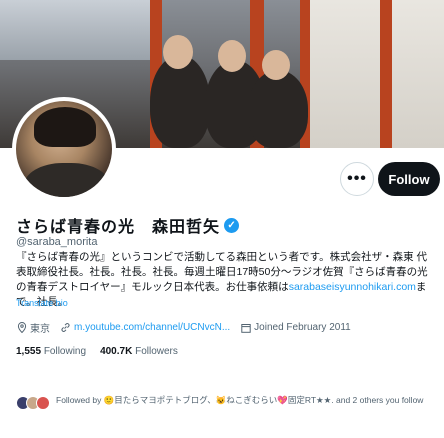  What do you see at coordinates (409, 179) in the screenshot?
I see `follow-button: Follow` at bounding box center [409, 179].